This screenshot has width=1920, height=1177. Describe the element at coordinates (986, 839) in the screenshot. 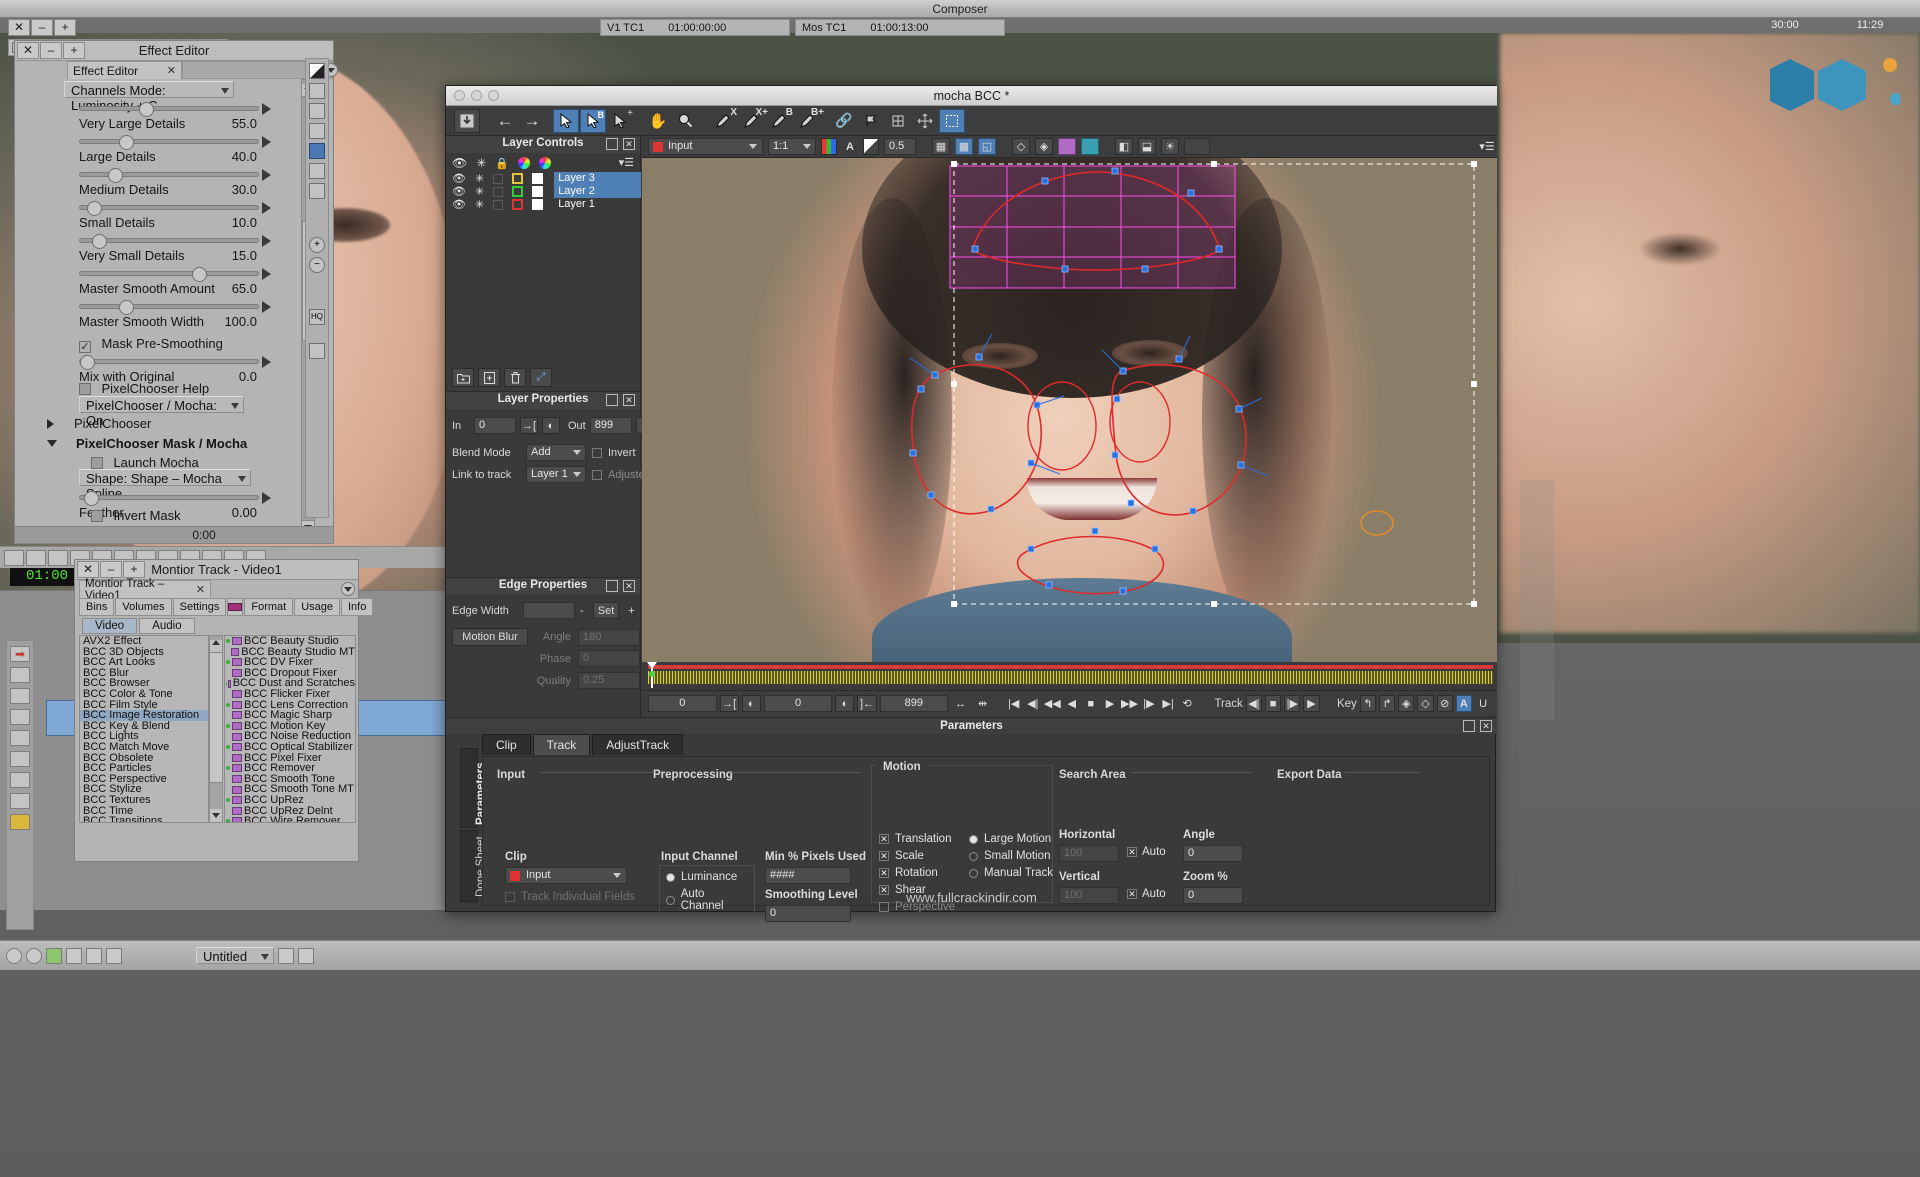

I see `parameters-tab-content: Input Clip Input Track Individual Fields` at that location.